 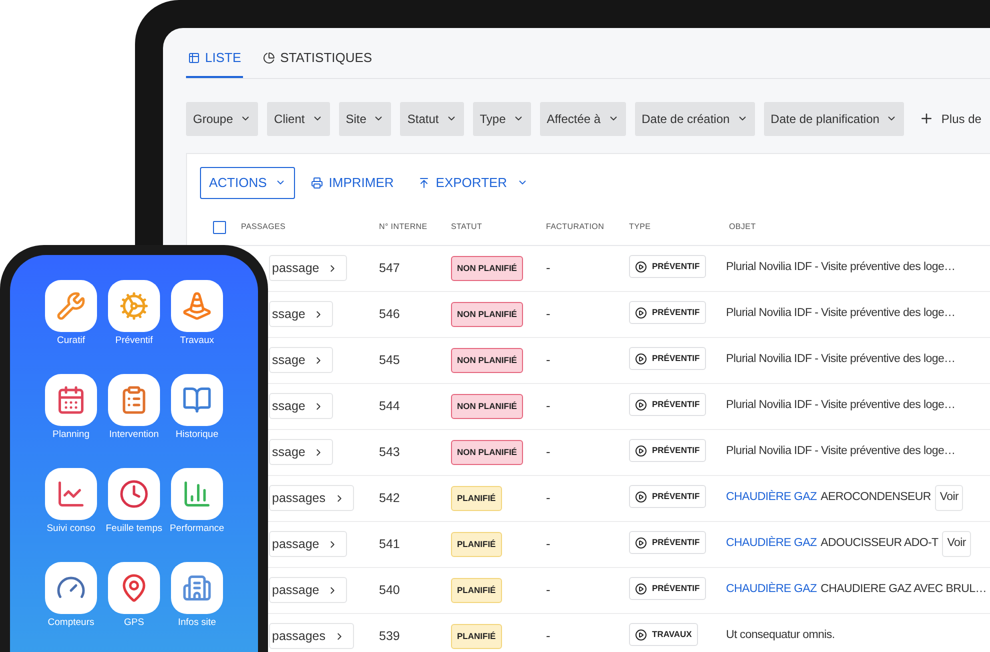 I want to click on table-cell-text: 539, so click(x=390, y=636).